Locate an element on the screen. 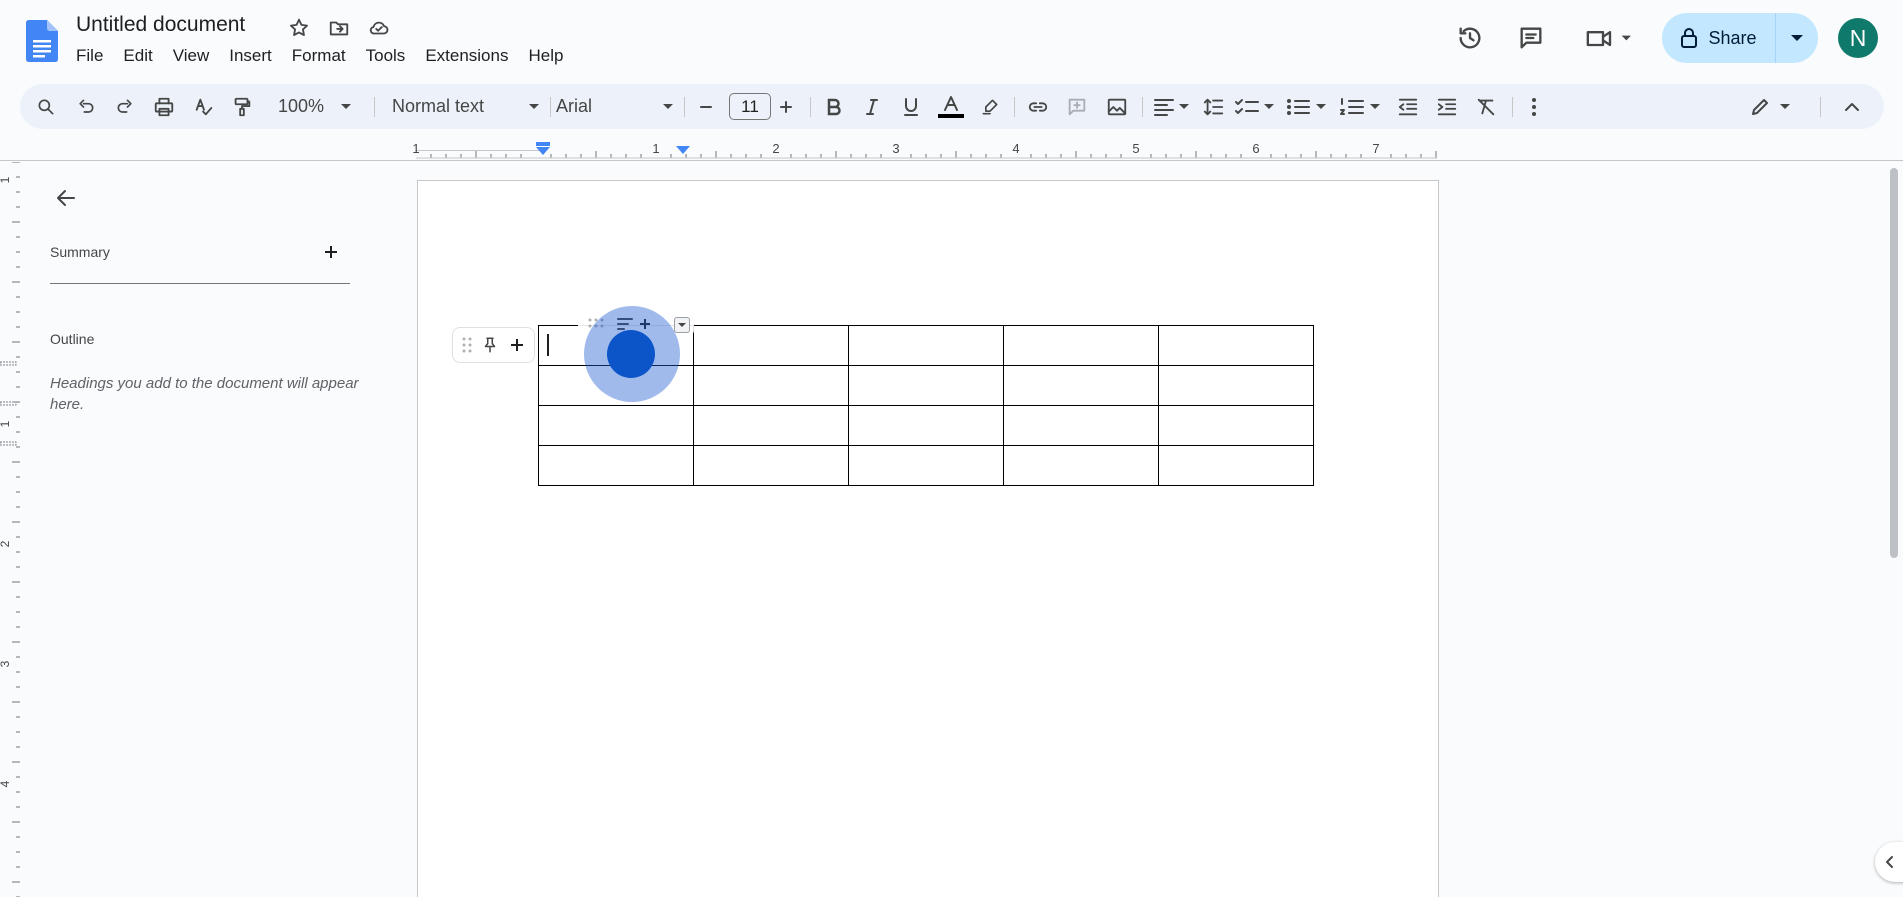 Image resolution: width=1903 pixels, height=897 pixels. more-options-icon is located at coordinates (1534, 106).